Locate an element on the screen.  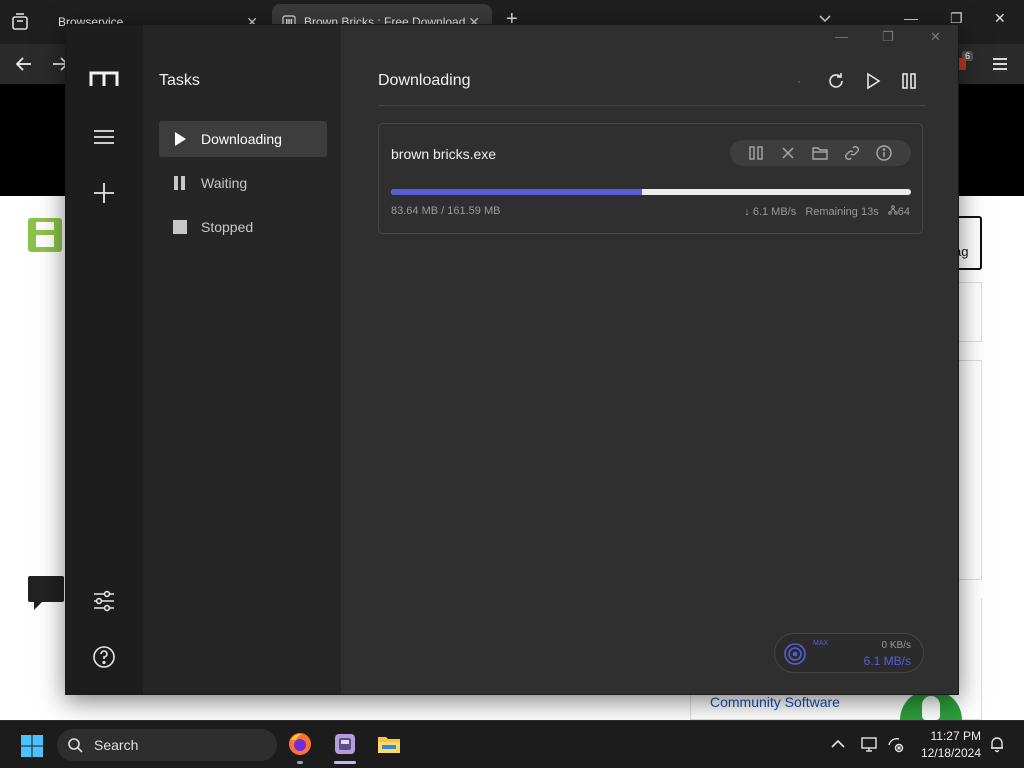
download-size: 83.64 MB / 161.59 MB is located at coordinates (446, 211).